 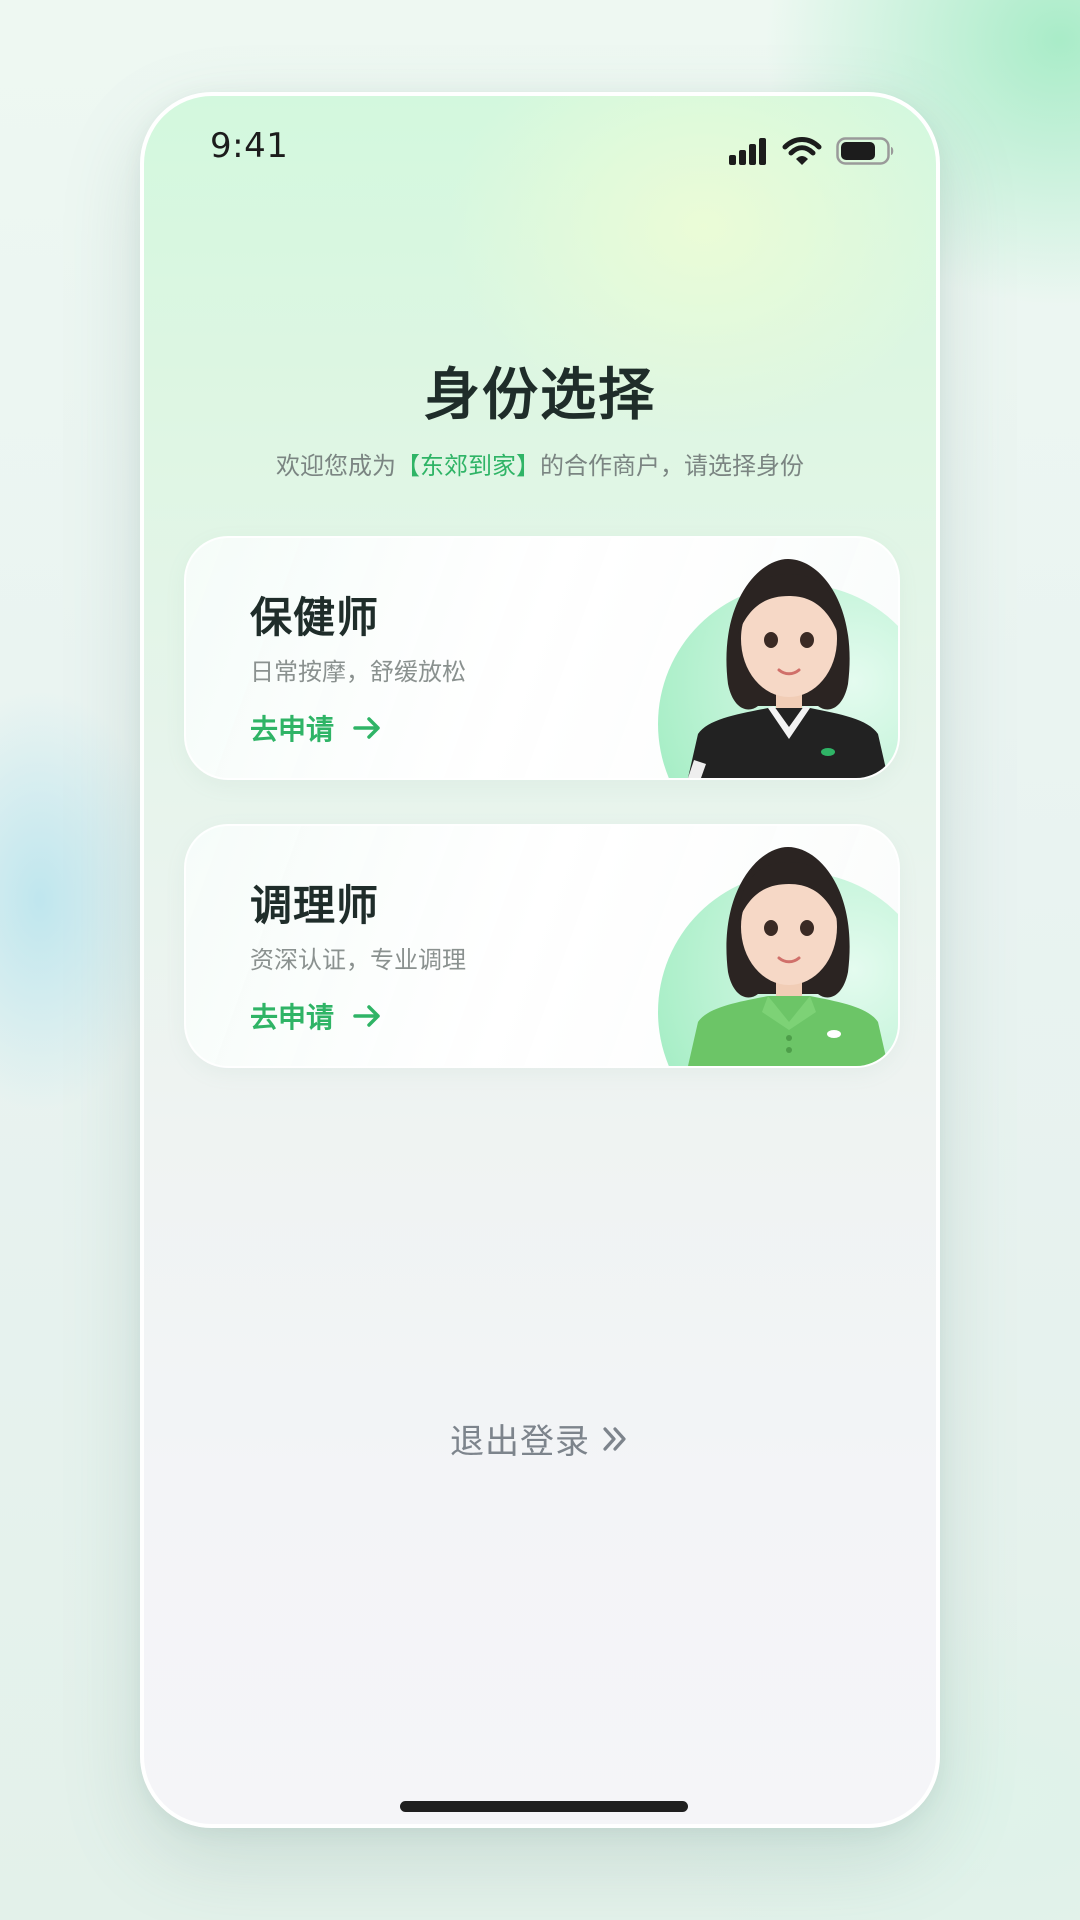 What do you see at coordinates (540, 395) in the screenshot?
I see `page-title: 身份选择` at bounding box center [540, 395].